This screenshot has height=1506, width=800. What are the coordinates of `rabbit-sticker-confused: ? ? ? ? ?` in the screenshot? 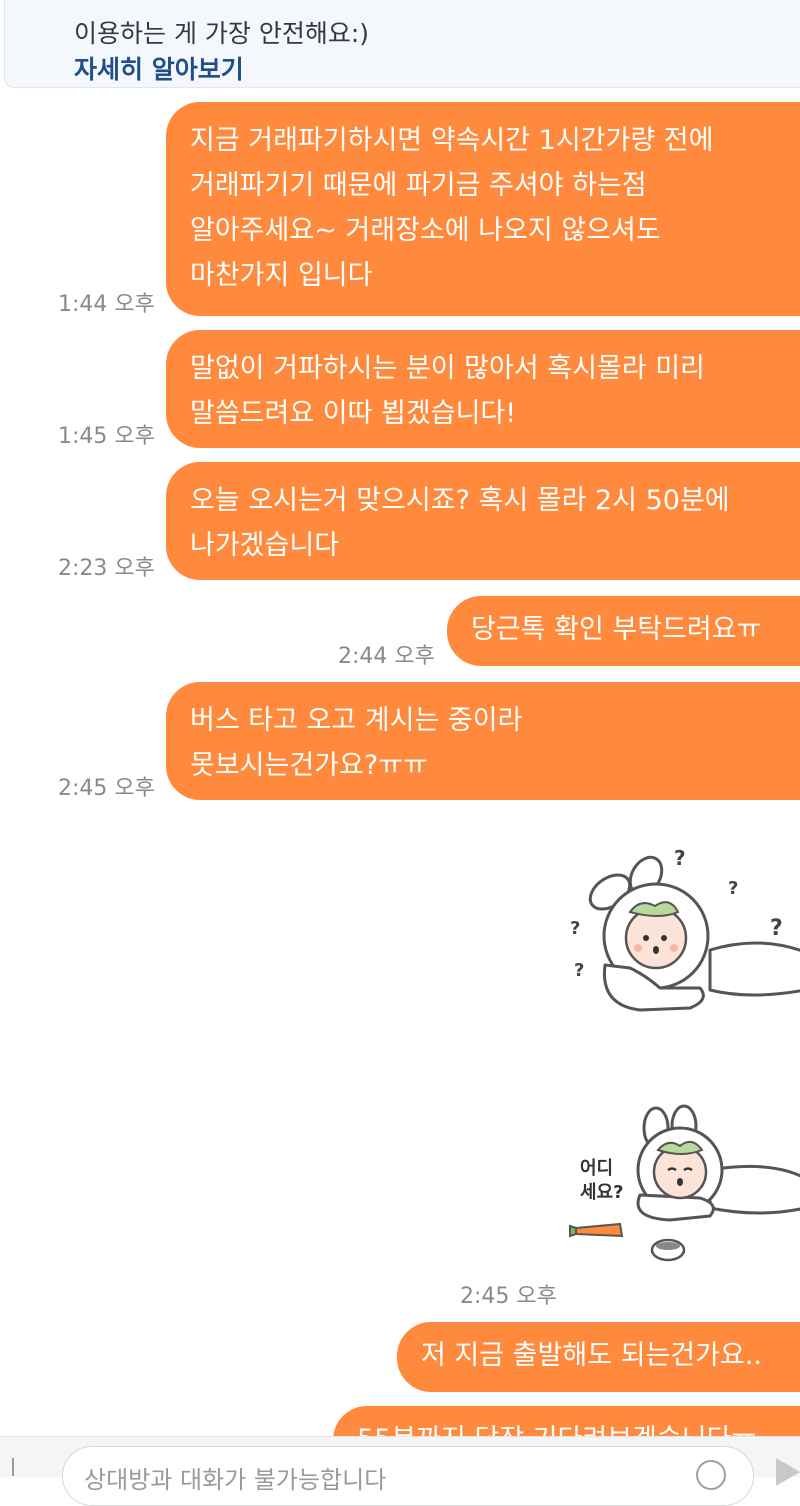 It's located at (680, 930).